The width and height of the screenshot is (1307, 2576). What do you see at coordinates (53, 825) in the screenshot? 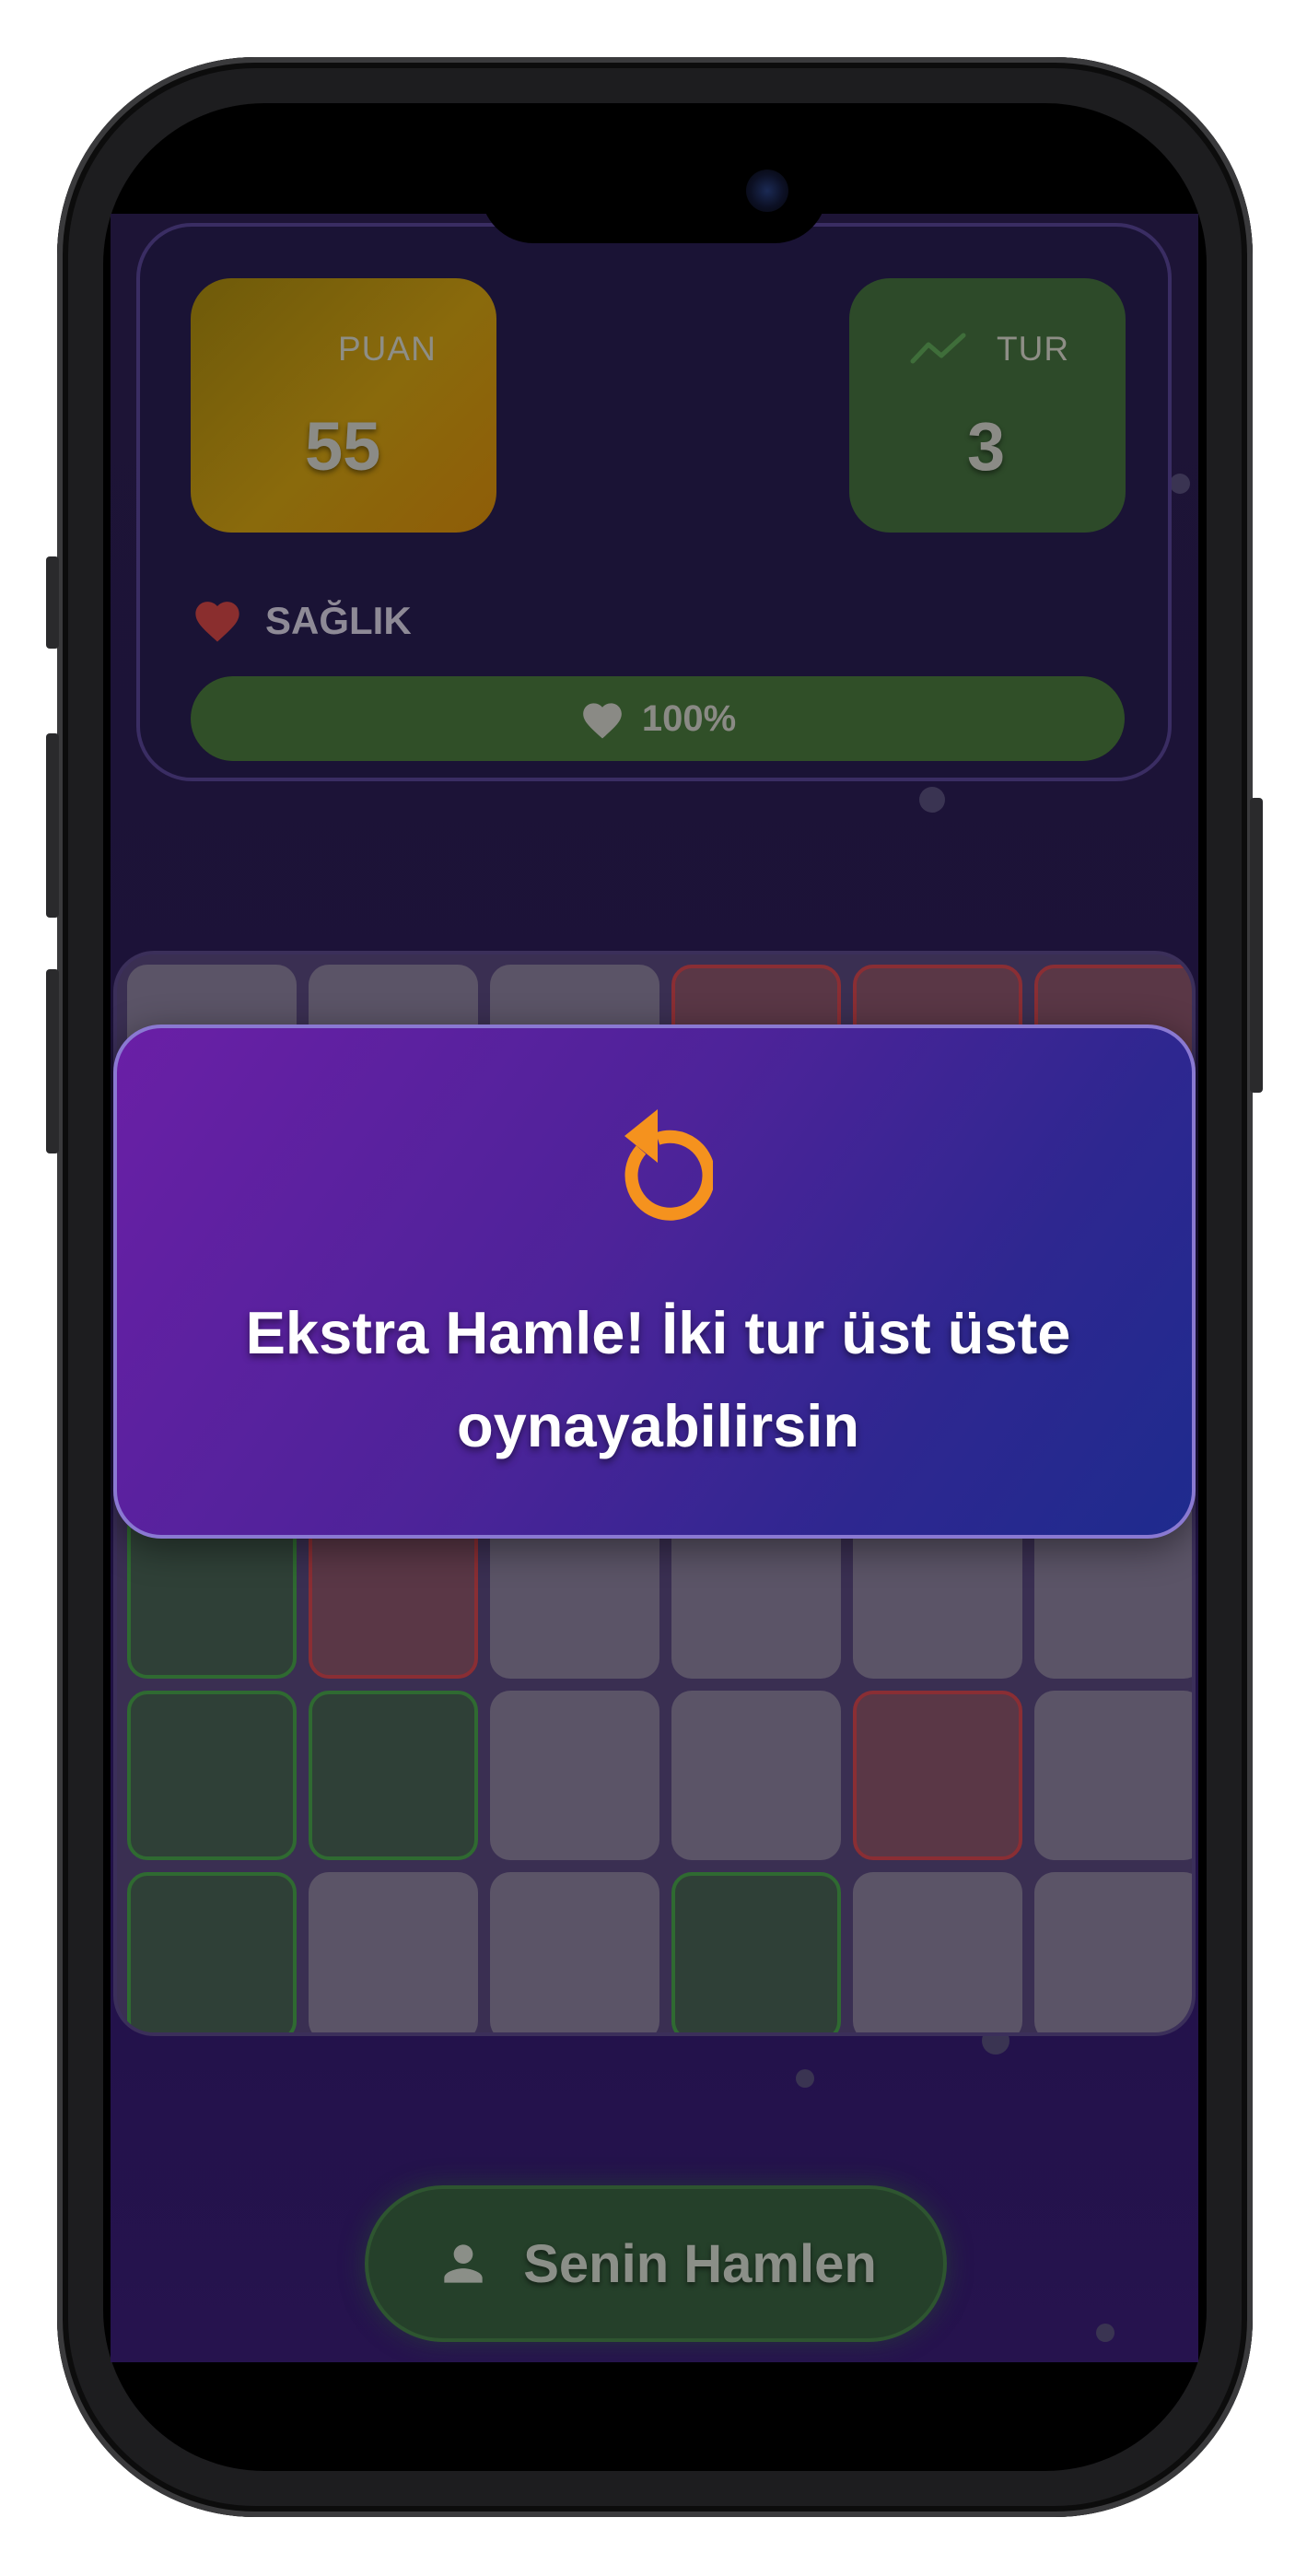
I see `side-button-volume-up` at bounding box center [53, 825].